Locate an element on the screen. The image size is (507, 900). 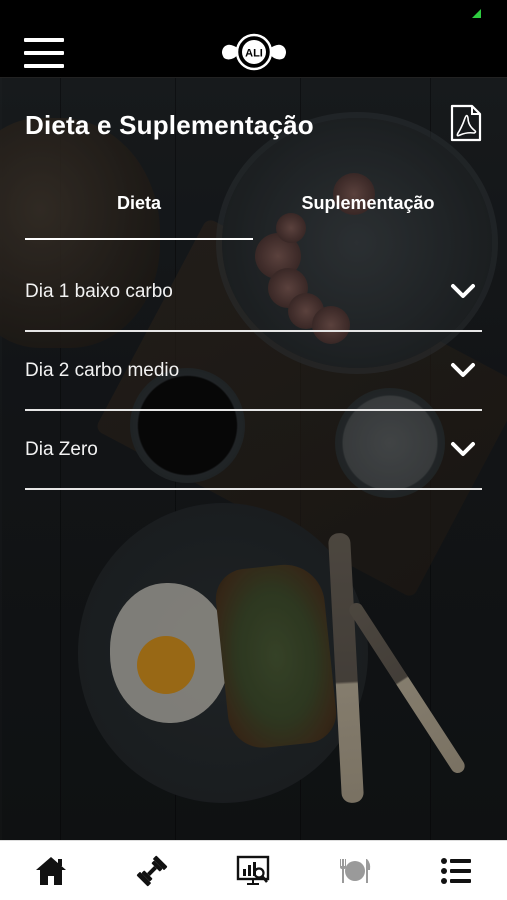
tab-dieta: Dieta is located at coordinates (139, 214).